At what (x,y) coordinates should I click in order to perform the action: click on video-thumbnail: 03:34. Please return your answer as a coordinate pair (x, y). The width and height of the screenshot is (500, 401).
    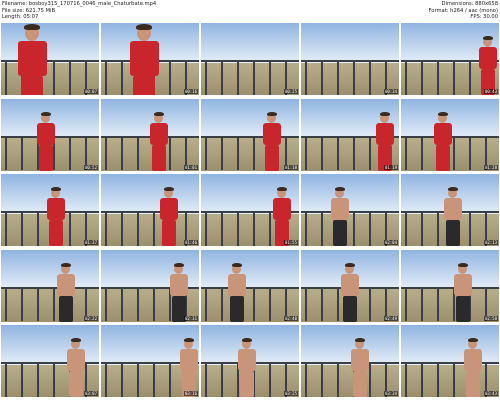
    Looking at the image, I should click on (350, 361).